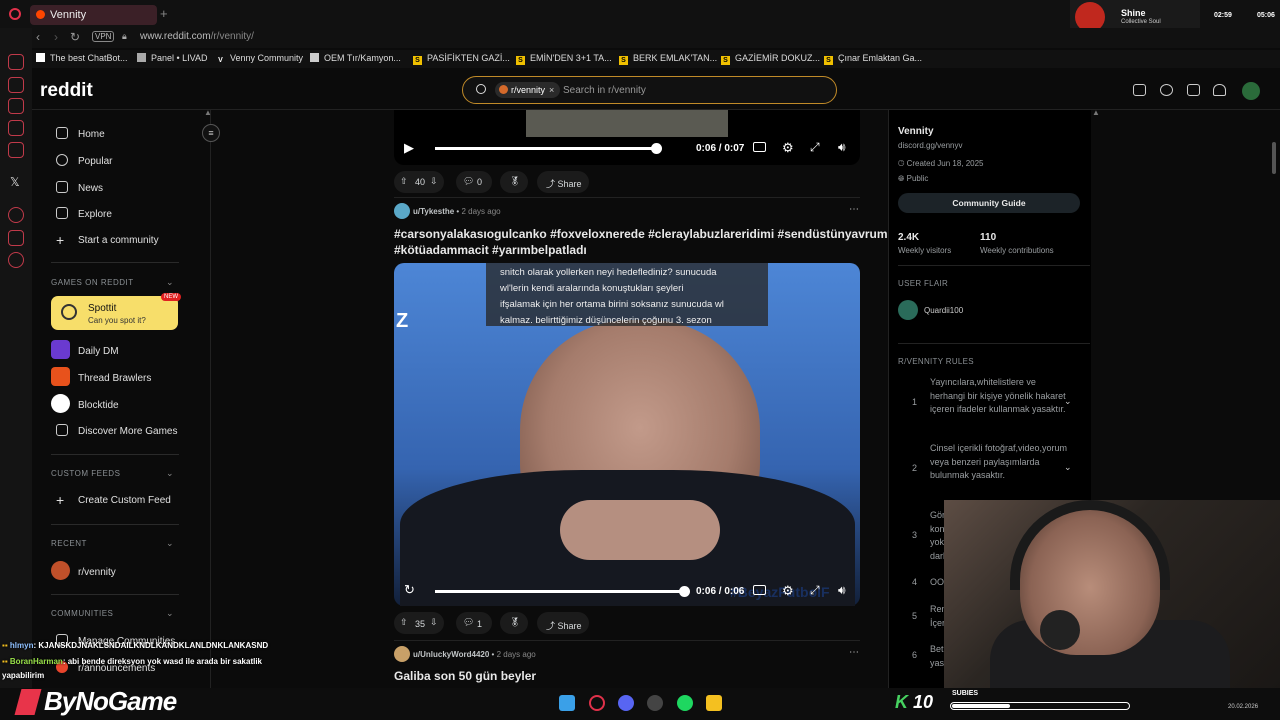 The width and height of the screenshot is (1280, 720). Describe the element at coordinates (567, 703) in the screenshot. I see `windows-start-icon` at that location.